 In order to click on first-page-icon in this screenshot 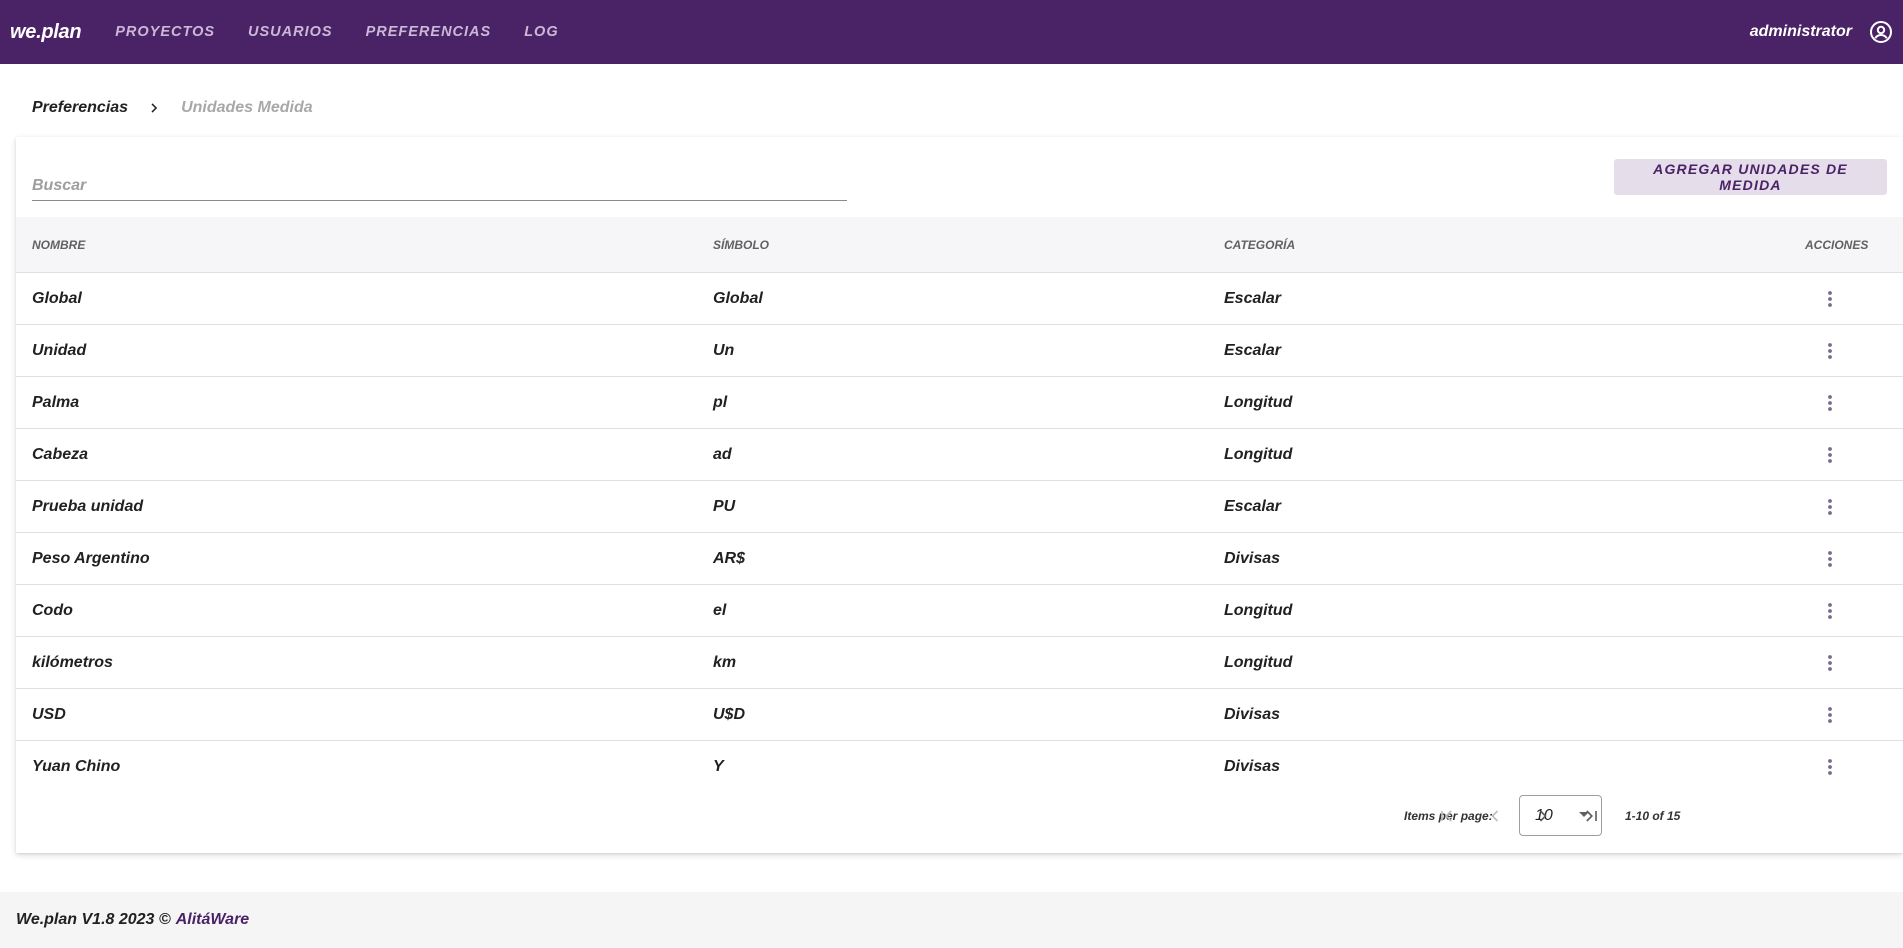, I will do `click(1446, 816)`.